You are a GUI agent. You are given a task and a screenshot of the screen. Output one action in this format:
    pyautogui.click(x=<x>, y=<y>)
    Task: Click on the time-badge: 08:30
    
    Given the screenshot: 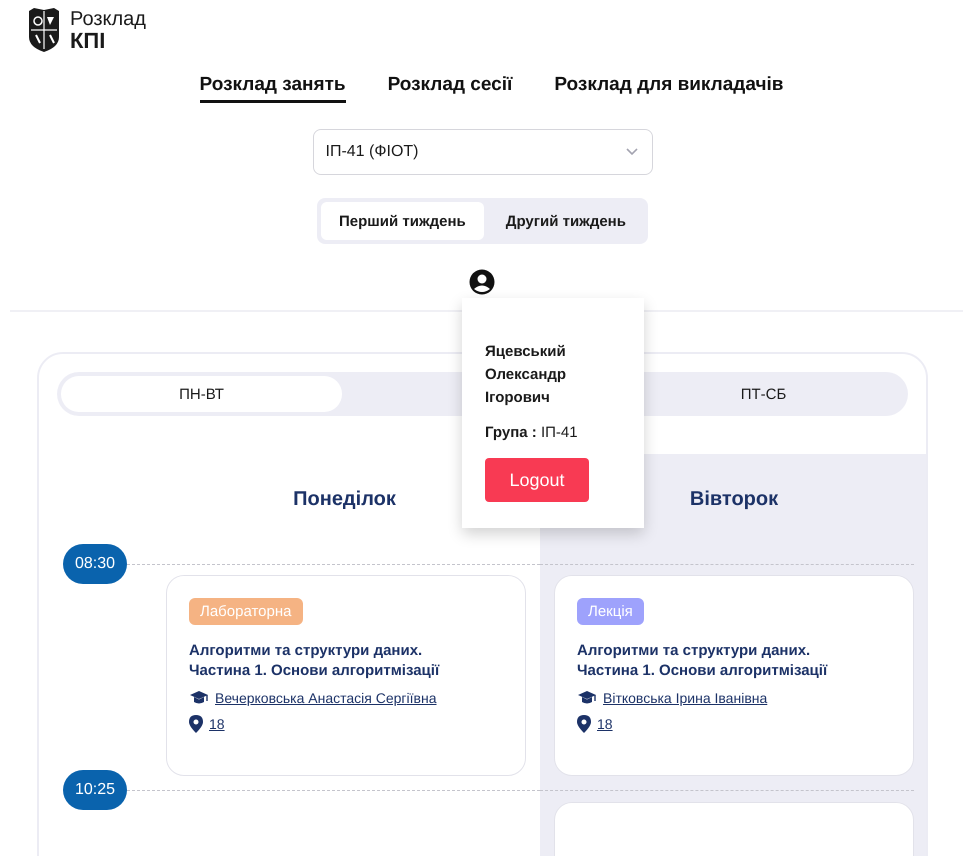 What is the action you would take?
    pyautogui.click(x=95, y=564)
    